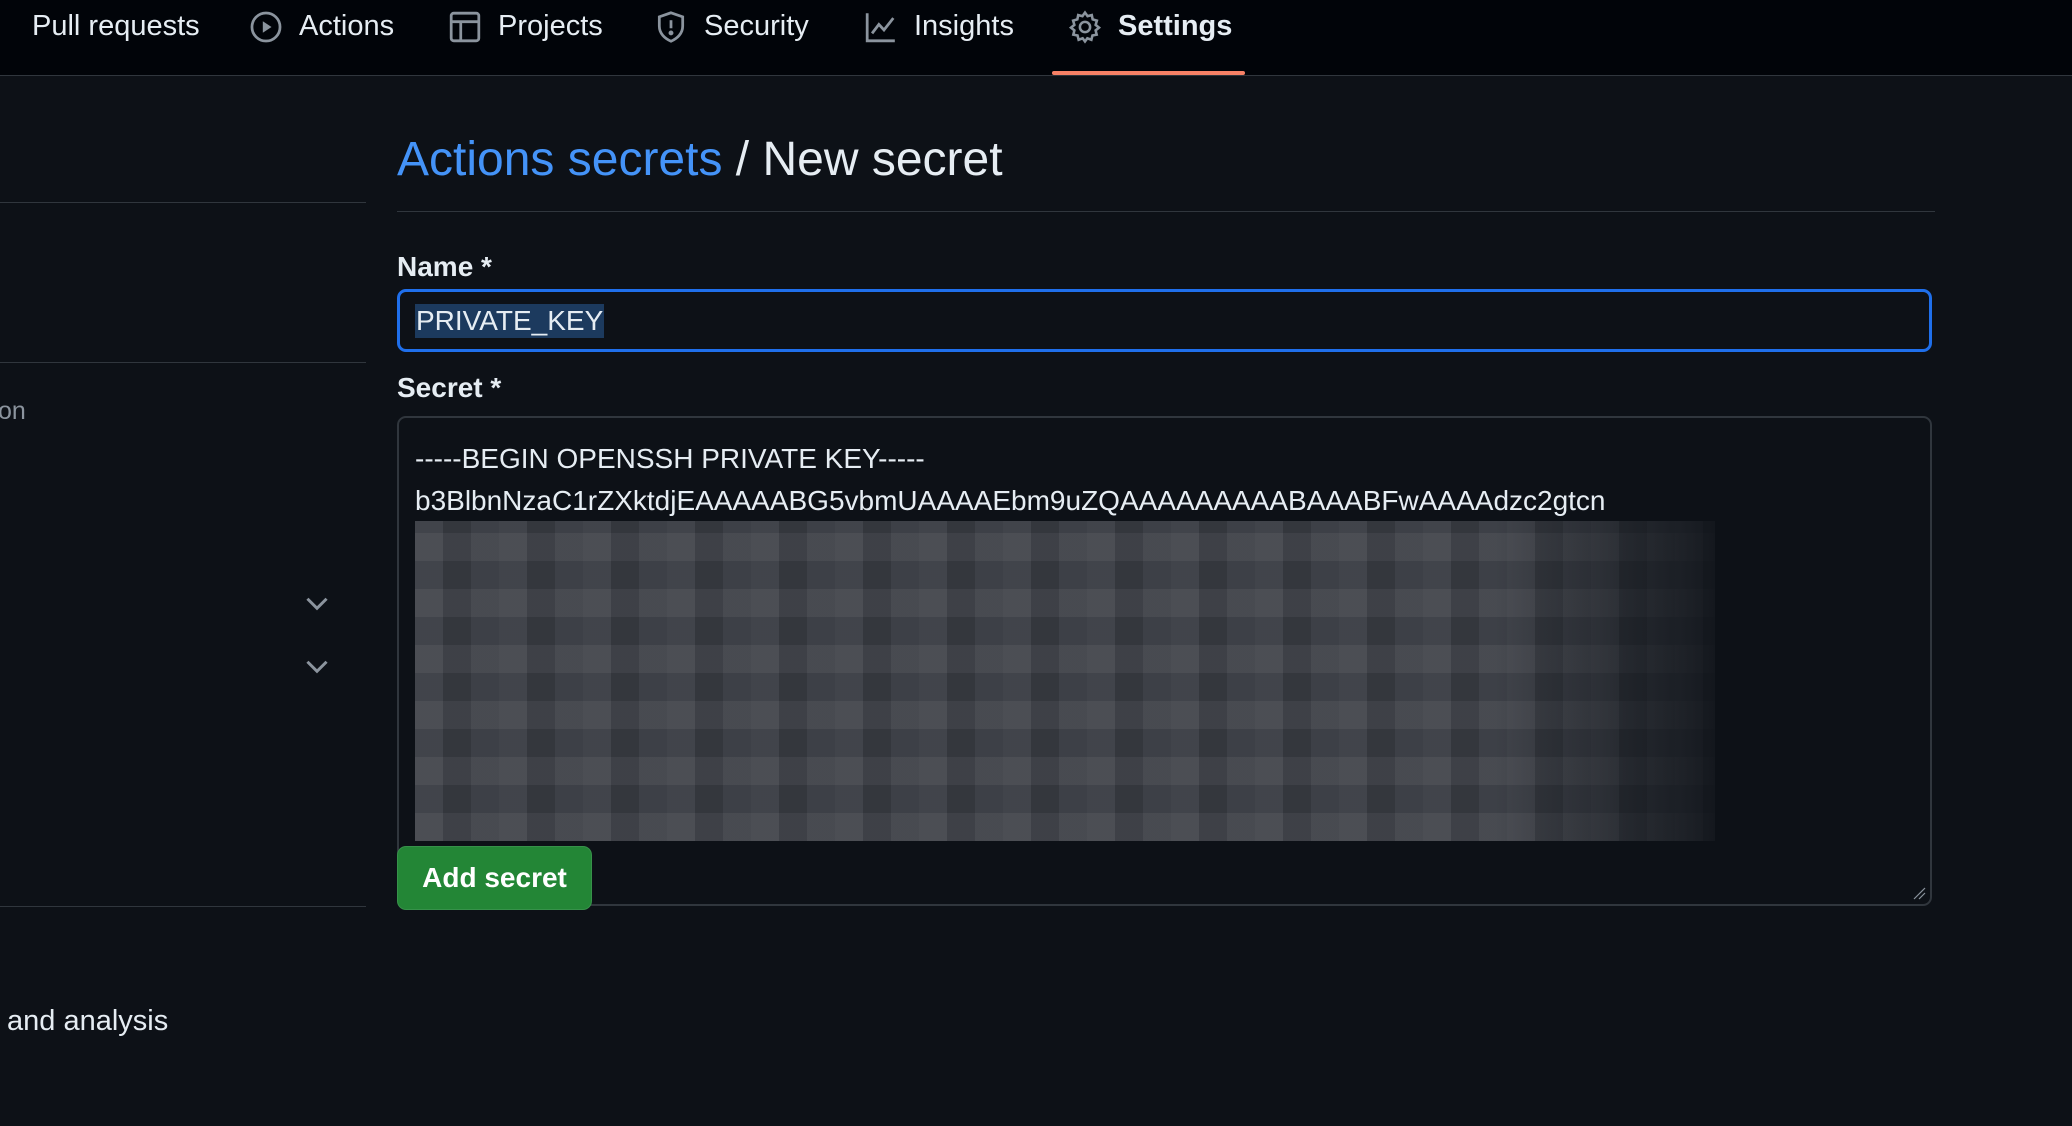  Describe the element at coordinates (266, 27) in the screenshot. I see `play-circle-icon` at that location.